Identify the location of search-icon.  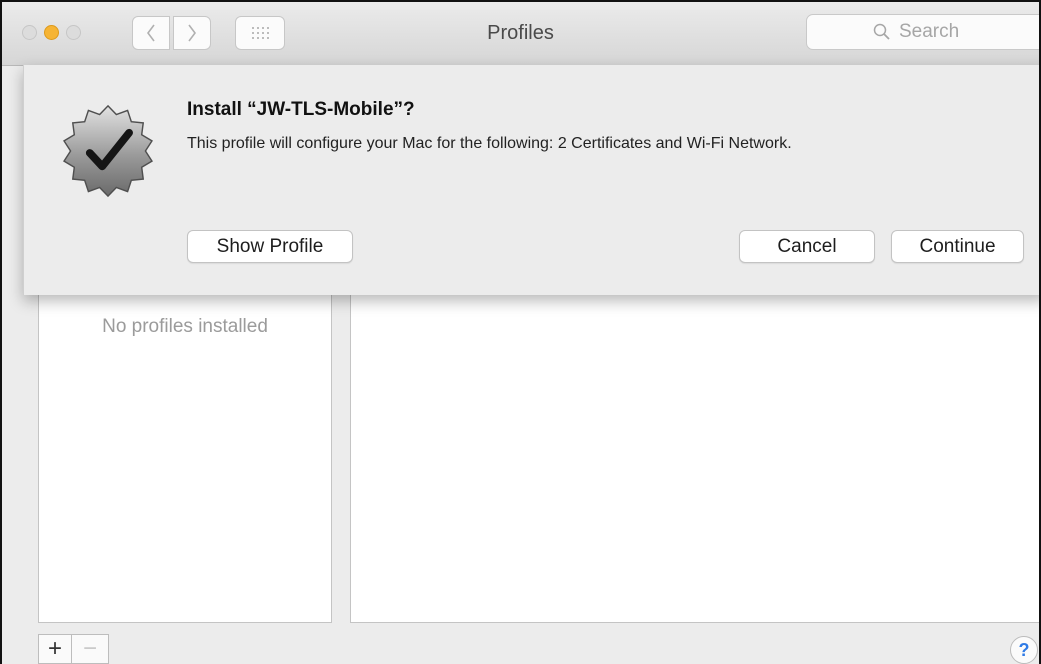
(881, 31).